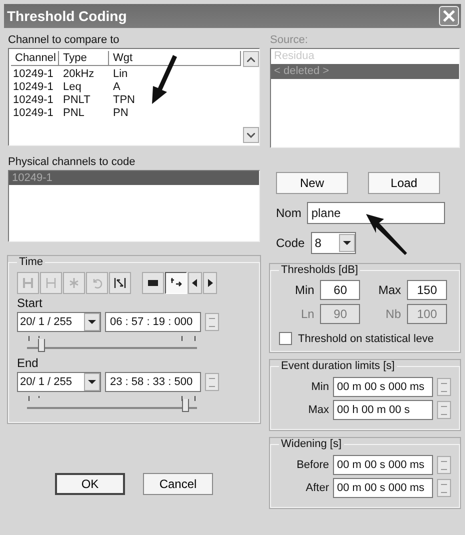 The height and width of the screenshot is (535, 465). What do you see at coordinates (90, 484) in the screenshot?
I see `ok-button: OK` at bounding box center [90, 484].